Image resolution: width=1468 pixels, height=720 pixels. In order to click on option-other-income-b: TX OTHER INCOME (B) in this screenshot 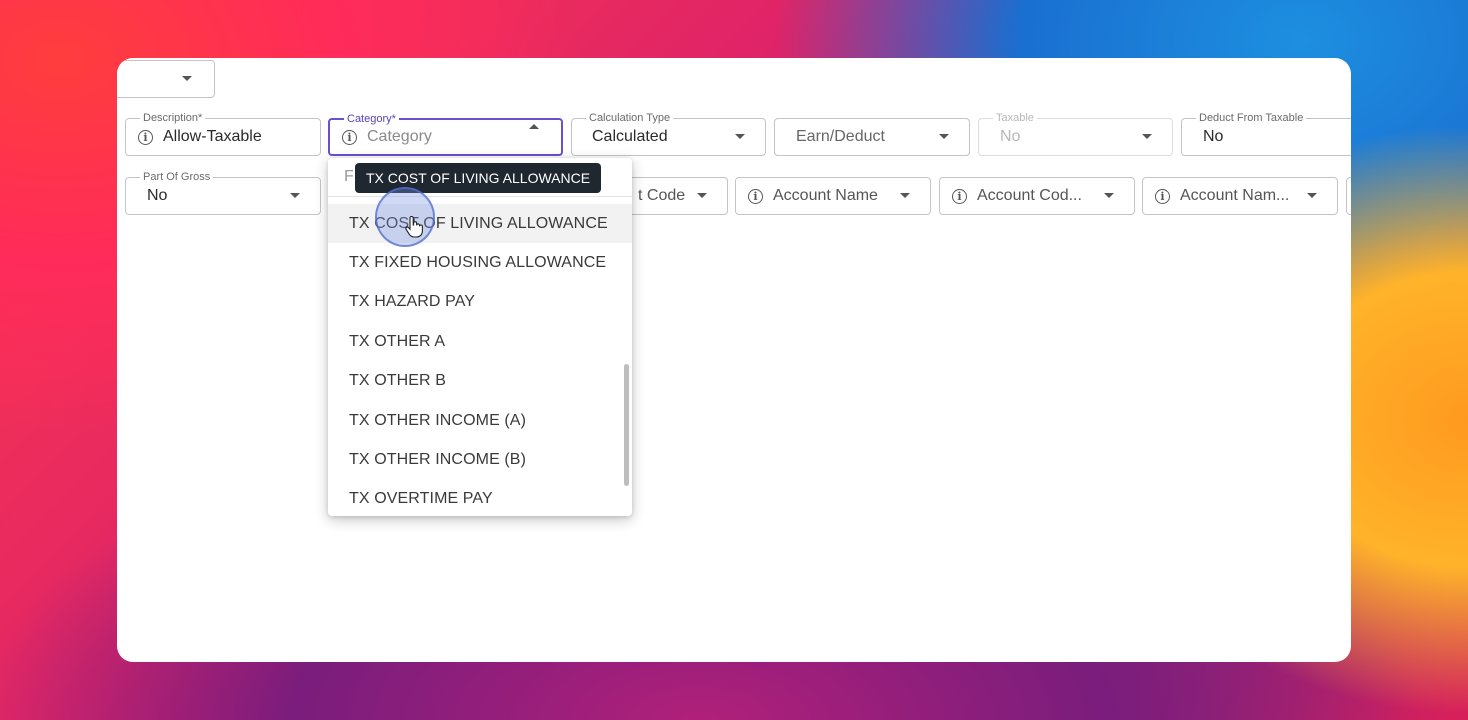, I will do `click(480, 459)`.